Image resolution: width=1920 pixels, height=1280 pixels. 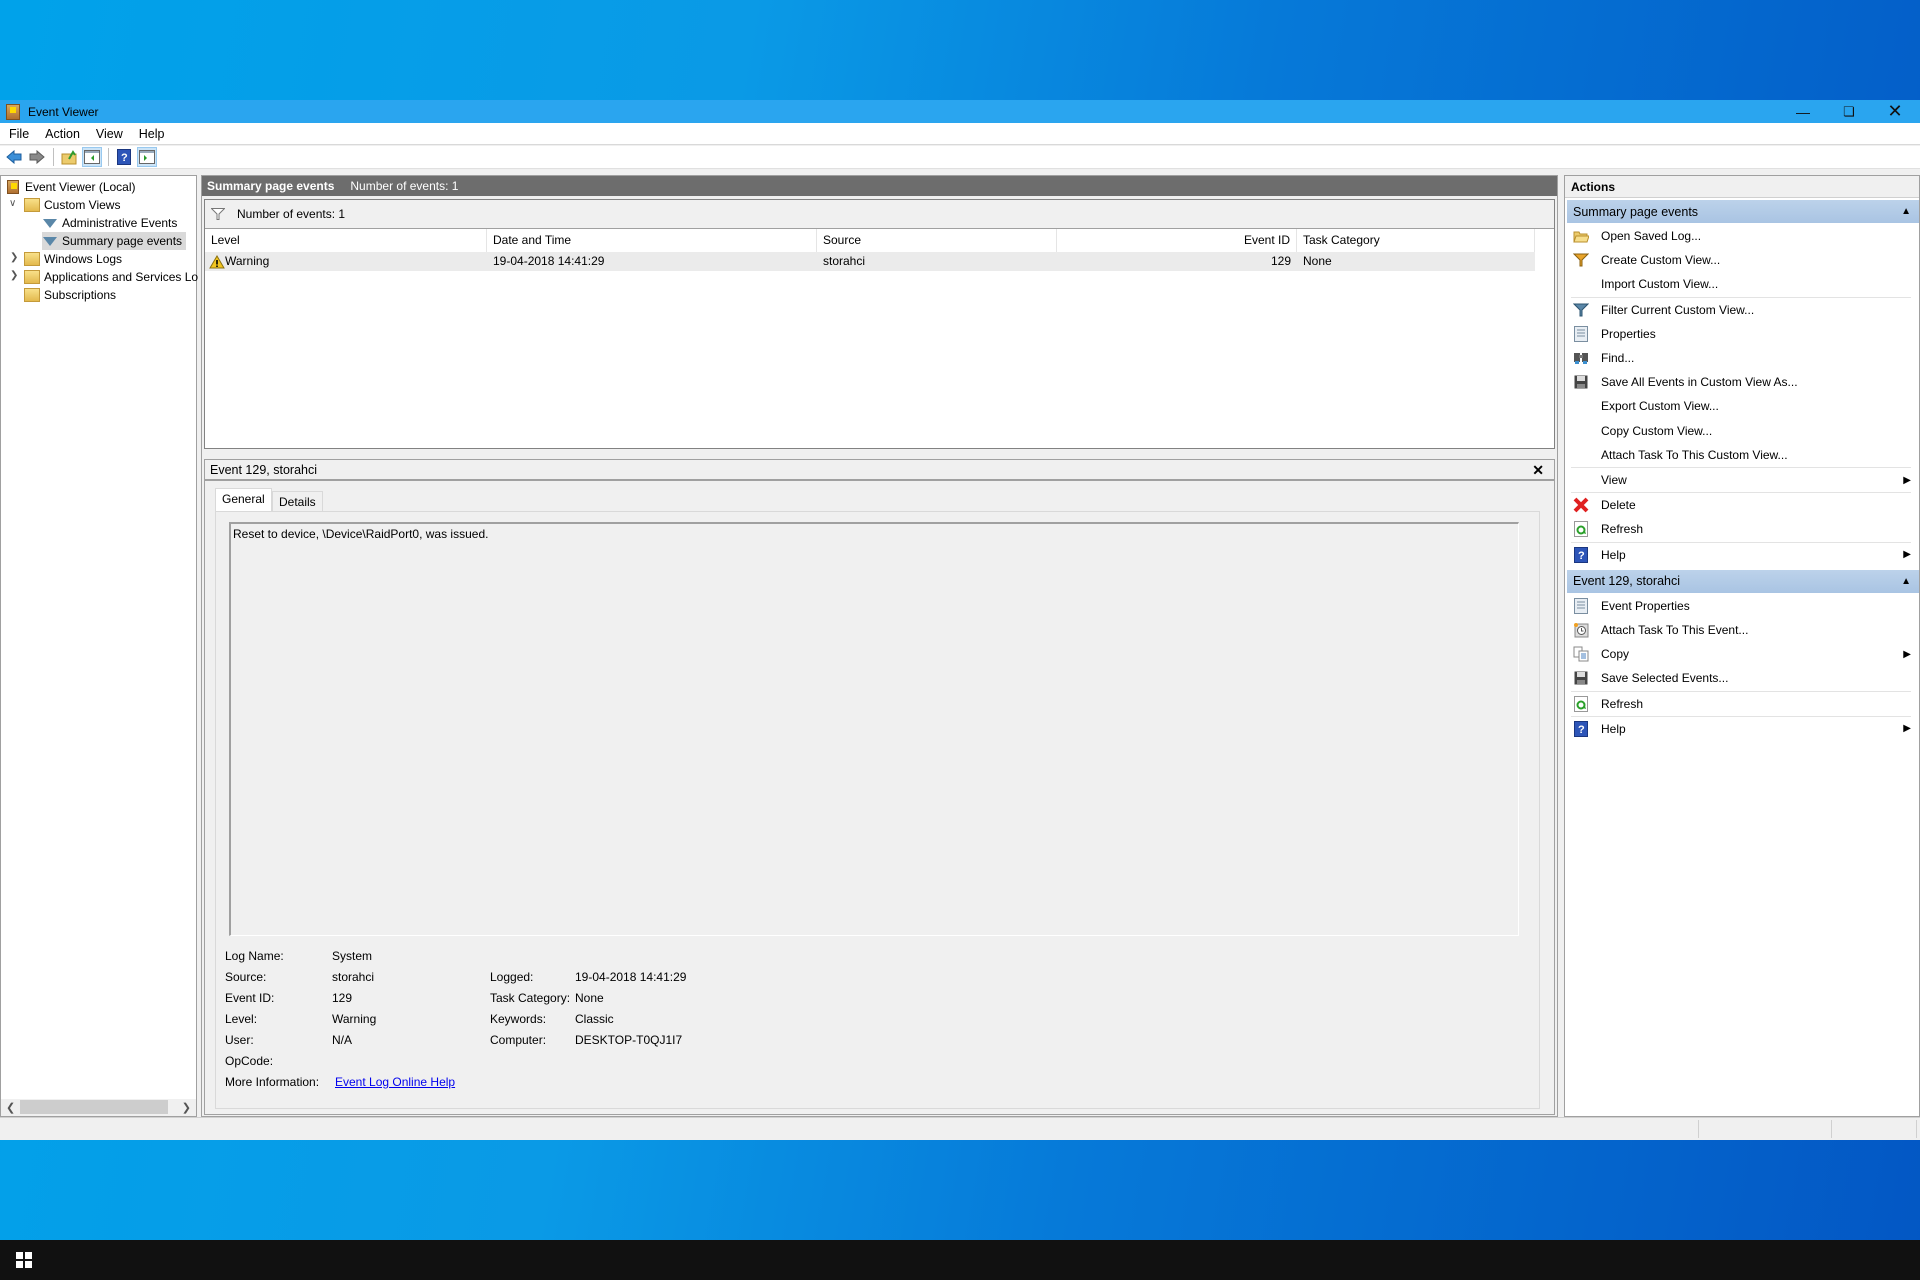 I want to click on up-level-button, so click(x=69, y=157).